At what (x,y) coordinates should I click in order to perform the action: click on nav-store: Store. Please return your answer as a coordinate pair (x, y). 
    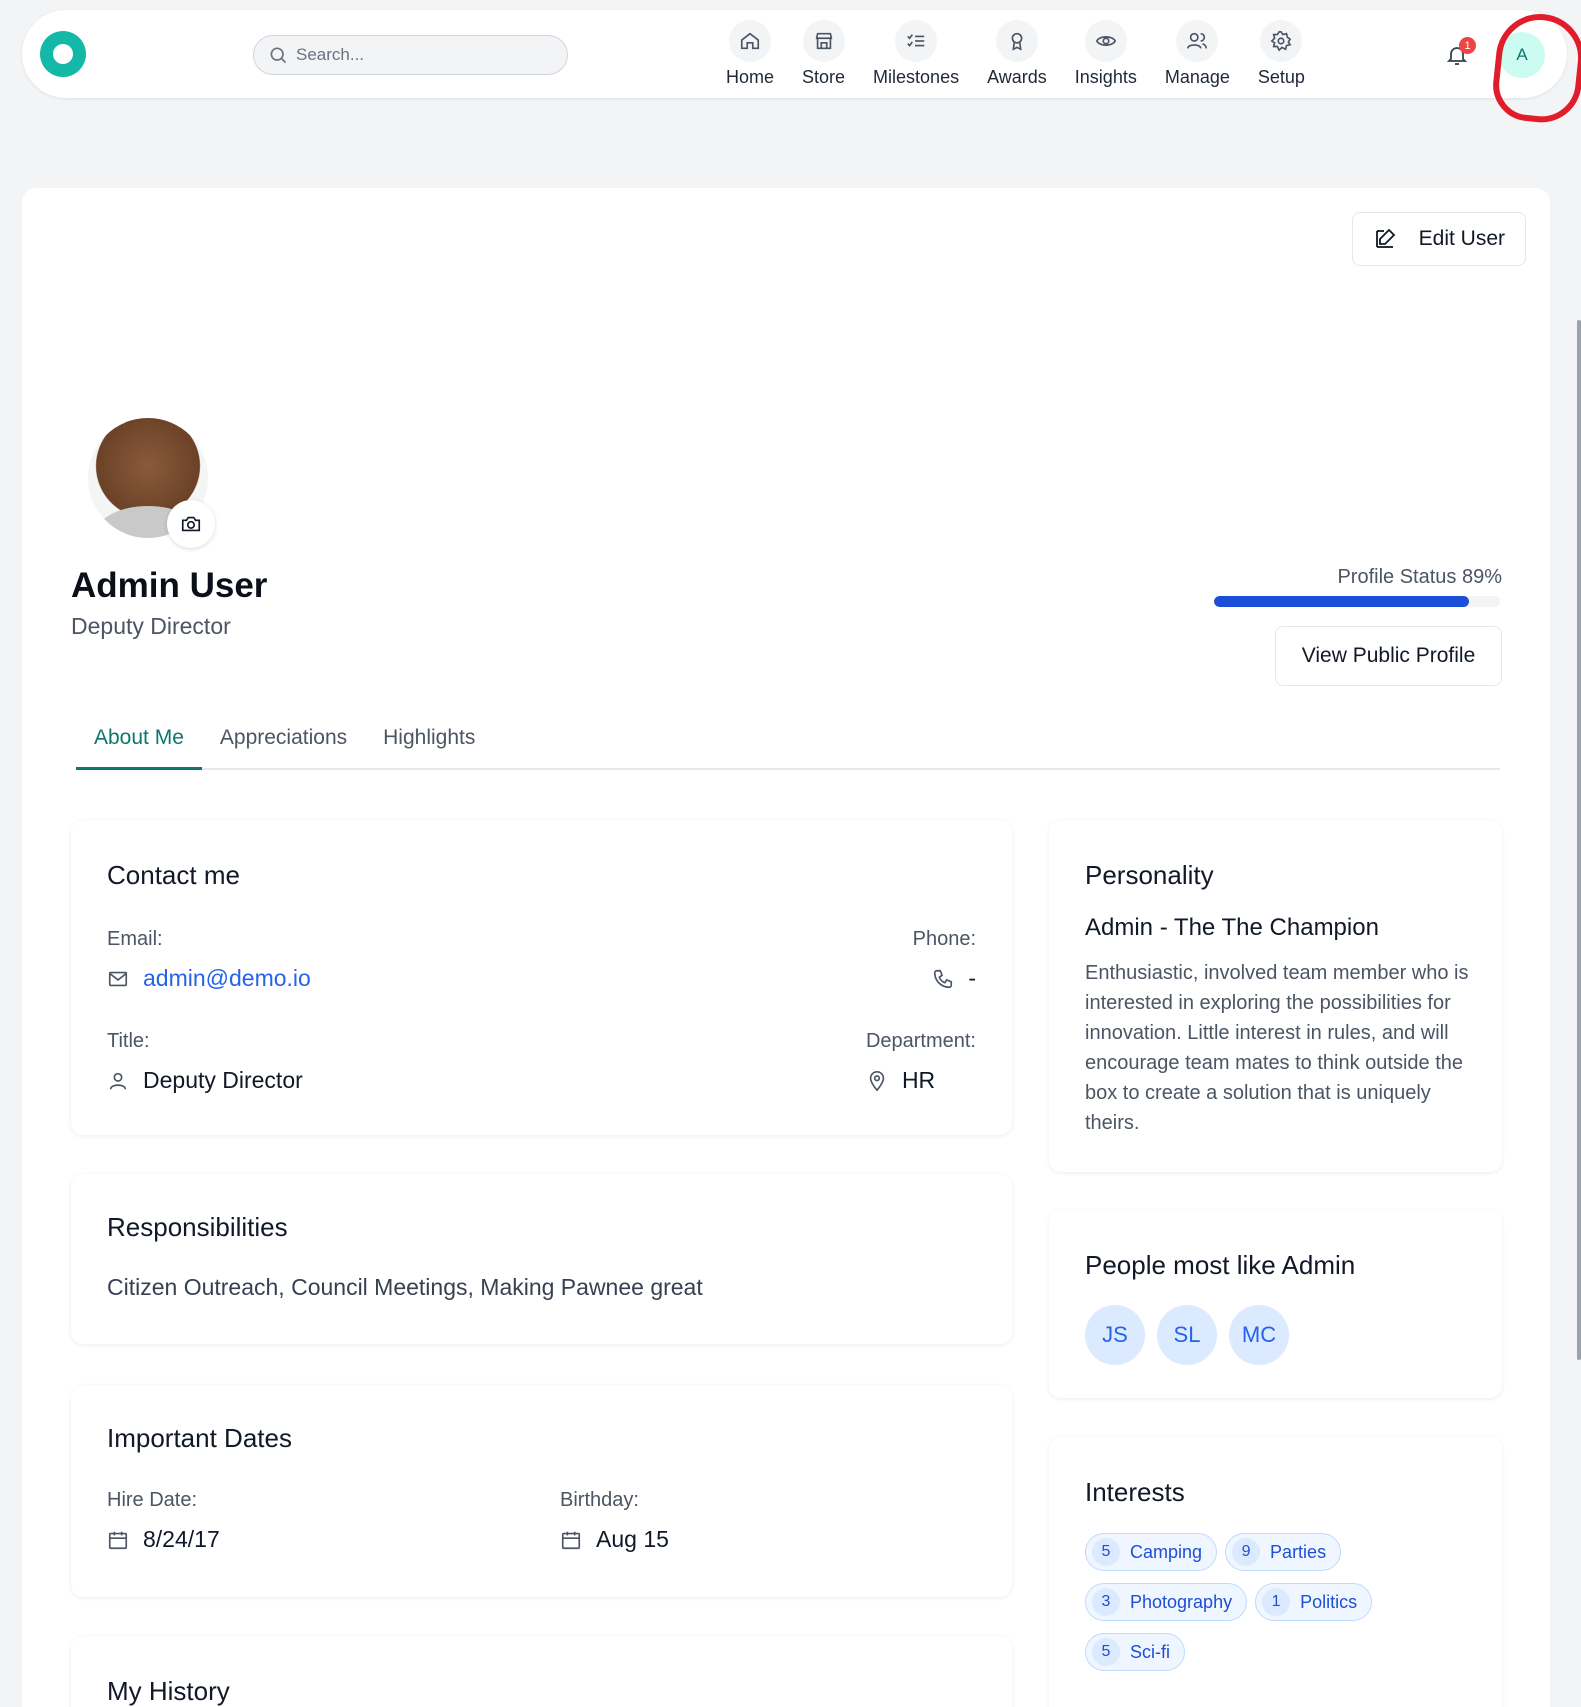
    Looking at the image, I should click on (823, 54).